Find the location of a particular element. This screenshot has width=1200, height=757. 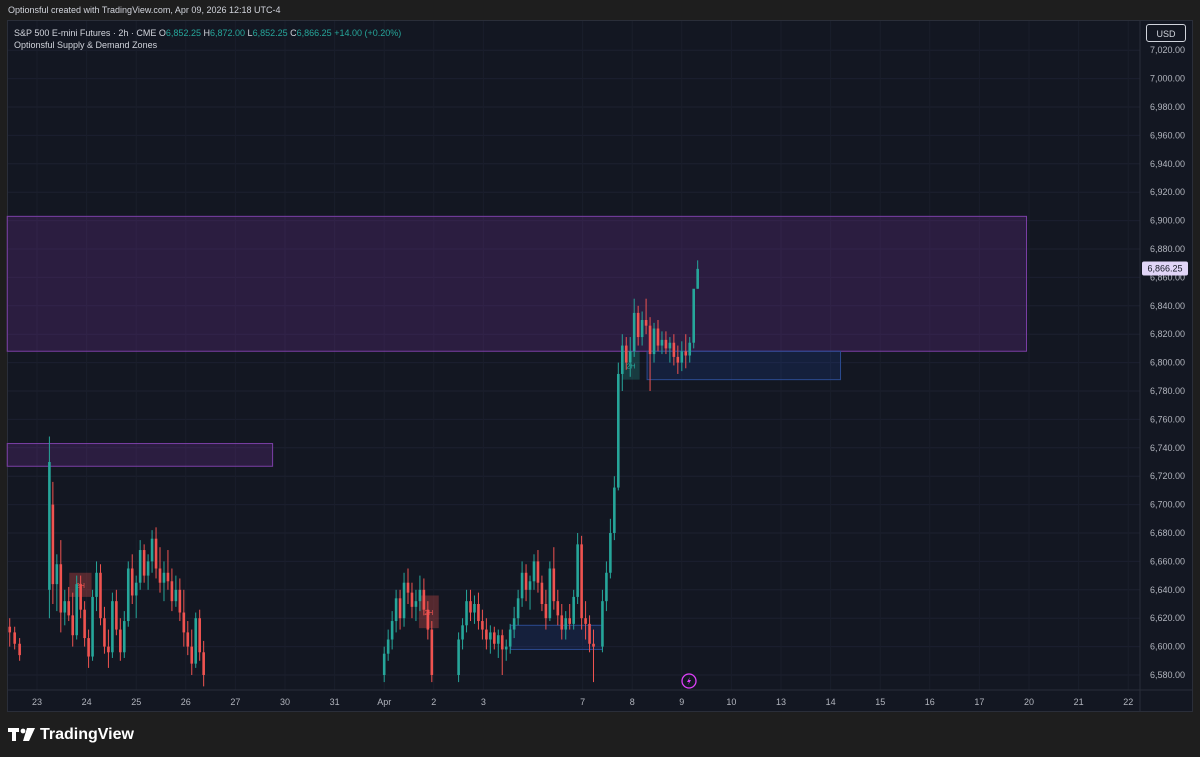

lightning-bolt is located at coordinates (689, 681).